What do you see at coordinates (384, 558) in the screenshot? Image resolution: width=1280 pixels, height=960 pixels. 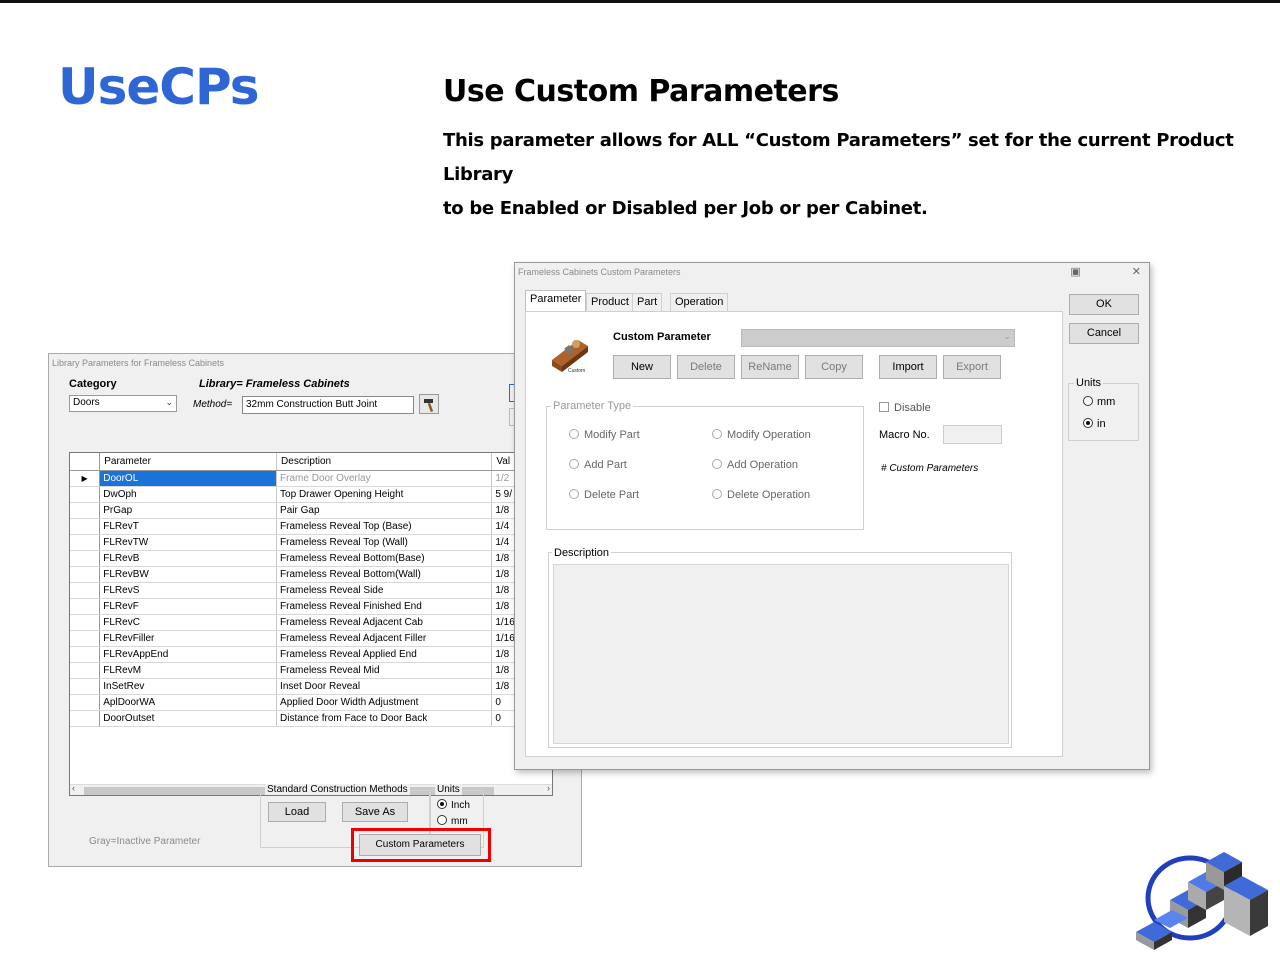 I see `cell-description: Frameless Reveal Bottom(Base)` at bounding box center [384, 558].